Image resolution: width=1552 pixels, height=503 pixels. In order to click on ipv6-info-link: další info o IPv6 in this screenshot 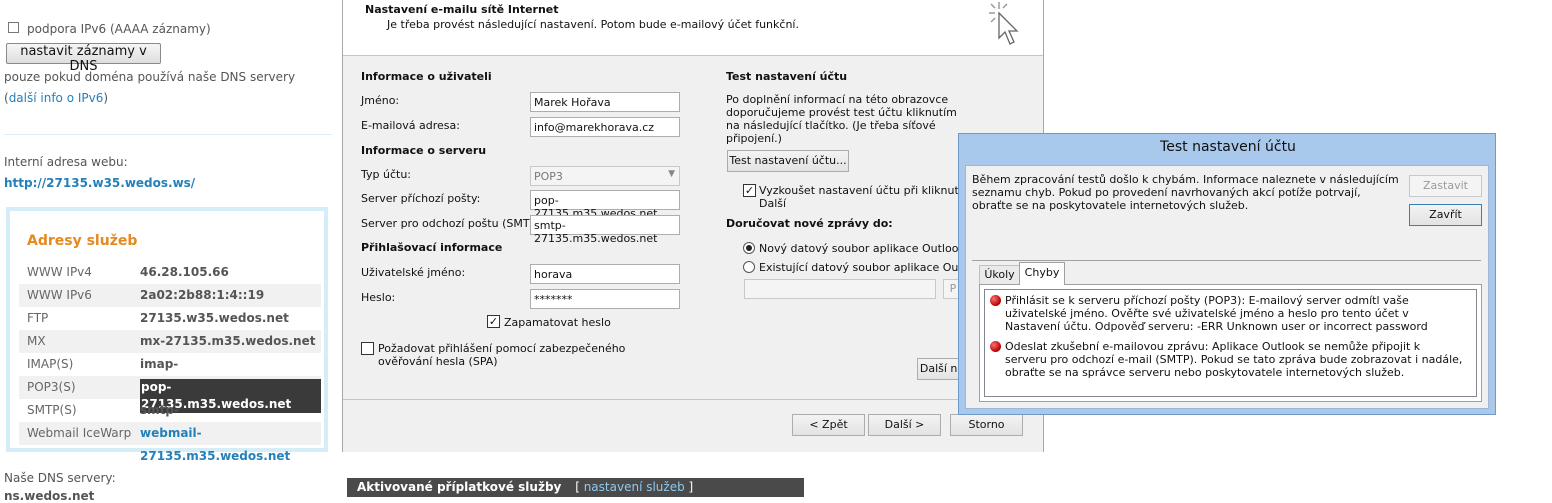, I will do `click(56, 98)`.